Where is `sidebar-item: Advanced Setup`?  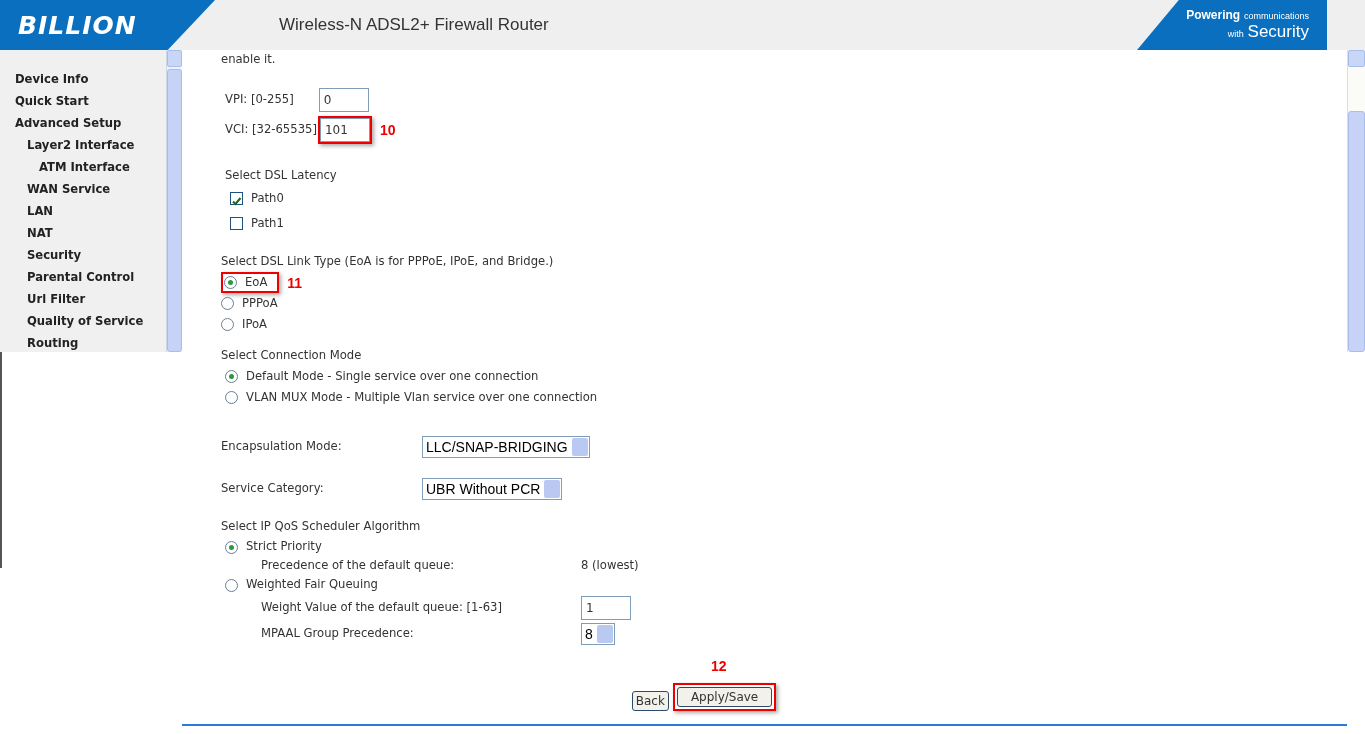 sidebar-item: Advanced Setup is located at coordinates (90, 123).